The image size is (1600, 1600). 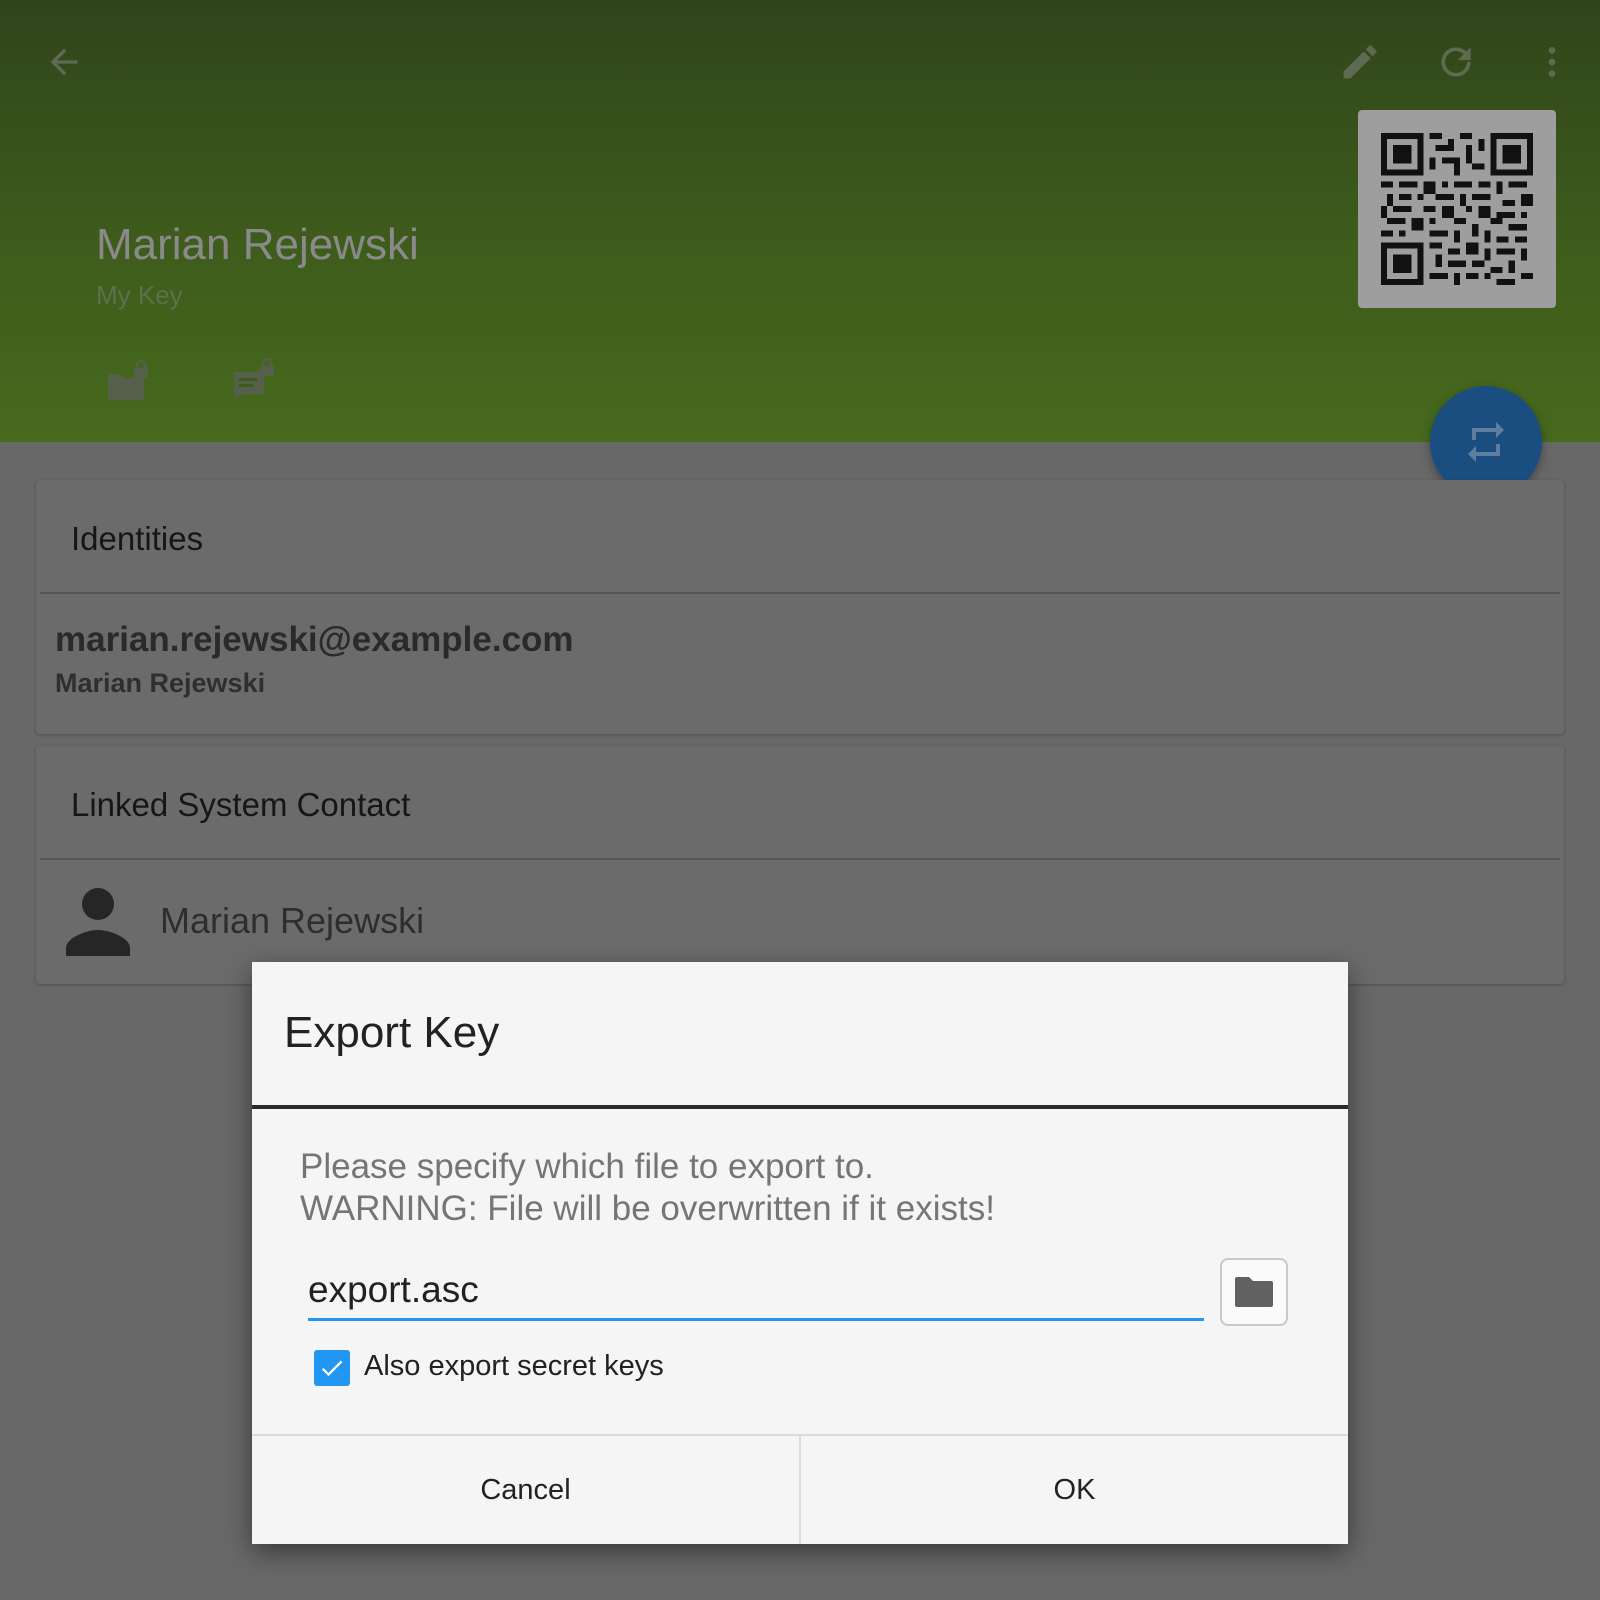 What do you see at coordinates (392, 1032) in the screenshot?
I see `dialog-title: Export Key` at bounding box center [392, 1032].